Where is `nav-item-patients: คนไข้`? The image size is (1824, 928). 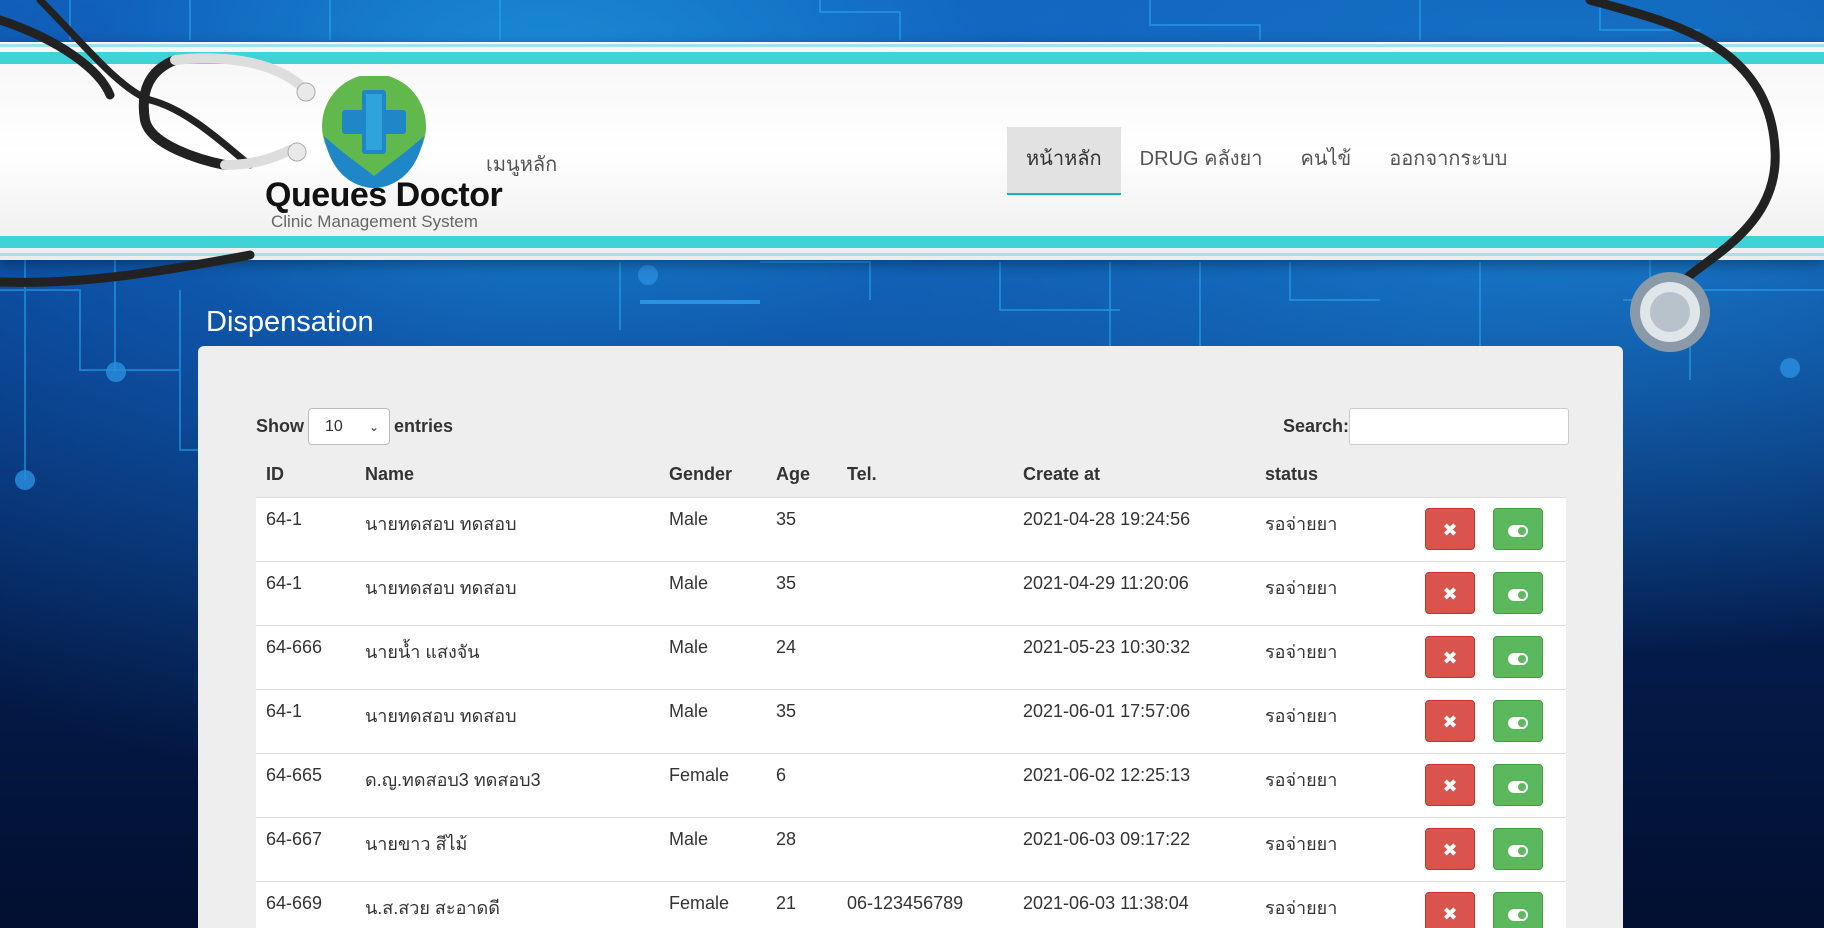
nav-item-patients: คนไข้ is located at coordinates (1325, 161).